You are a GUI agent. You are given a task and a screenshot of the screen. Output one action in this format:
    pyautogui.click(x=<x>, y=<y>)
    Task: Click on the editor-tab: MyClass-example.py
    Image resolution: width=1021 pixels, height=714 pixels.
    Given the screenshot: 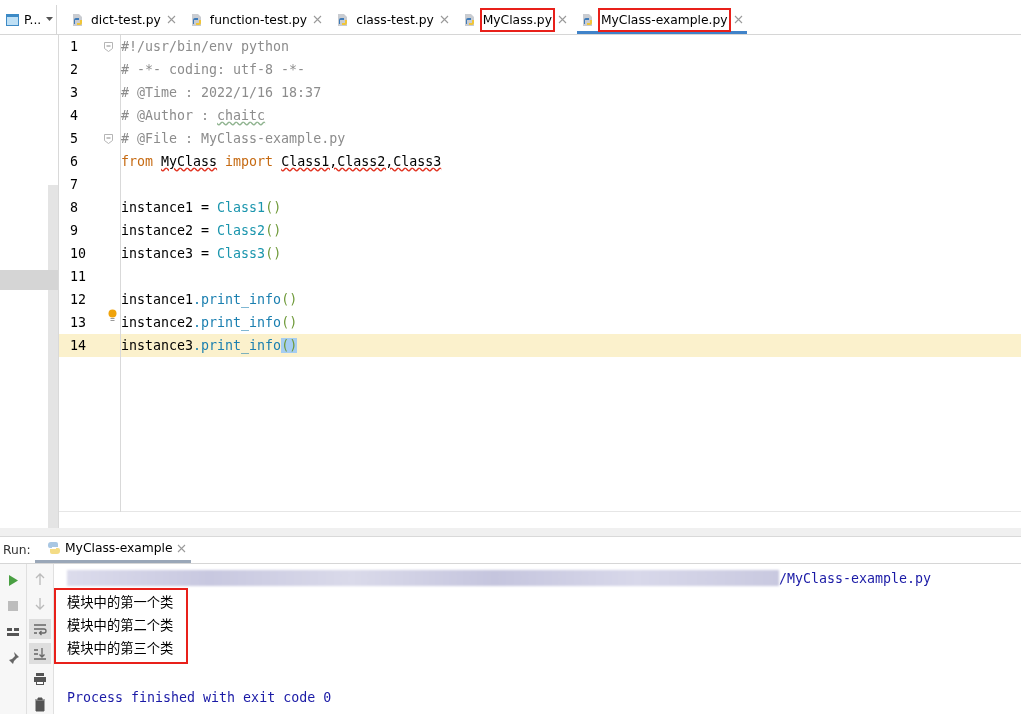 What is the action you would take?
    pyautogui.click(x=661, y=19)
    